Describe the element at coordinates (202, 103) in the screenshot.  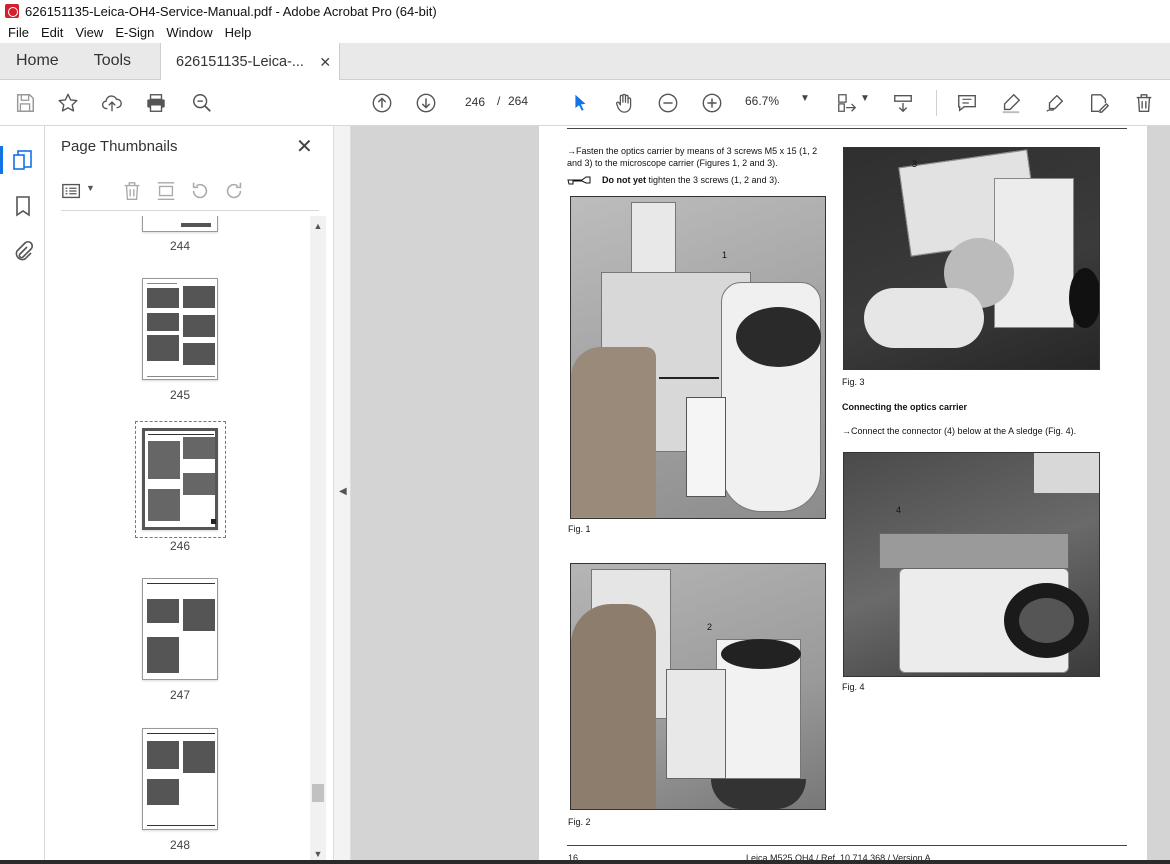
I see `zoom-search-icon` at that location.